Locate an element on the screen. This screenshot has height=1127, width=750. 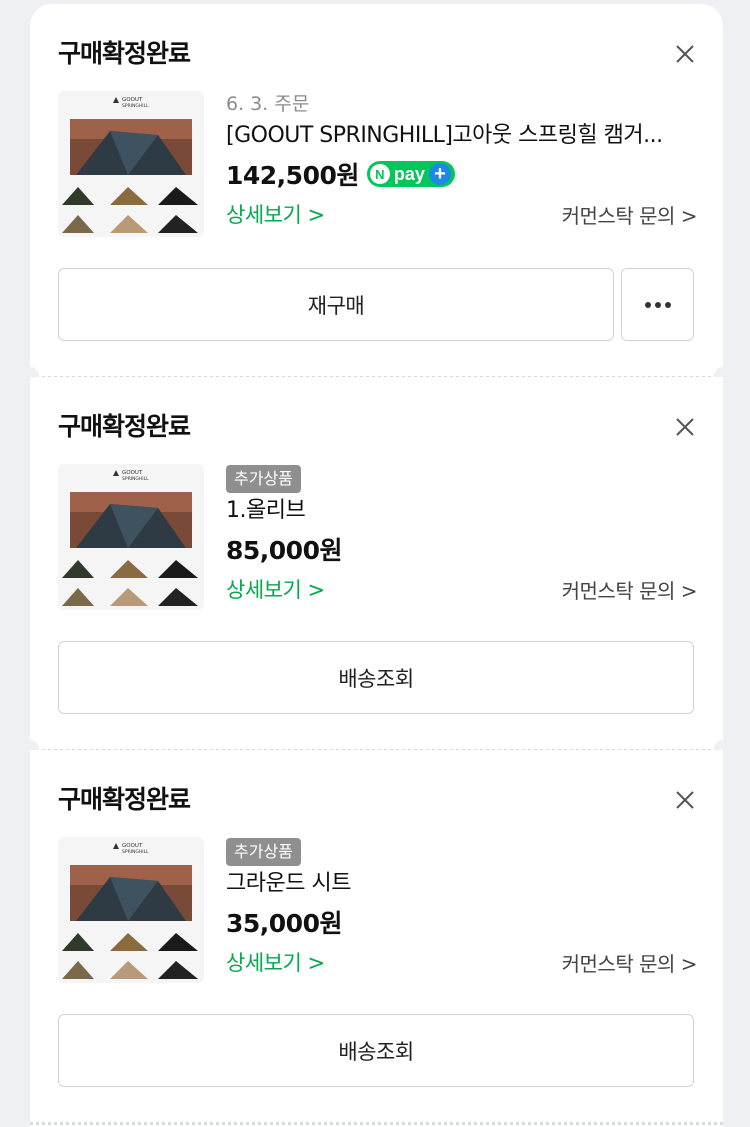
plus-icon: + is located at coordinates (439, 174).